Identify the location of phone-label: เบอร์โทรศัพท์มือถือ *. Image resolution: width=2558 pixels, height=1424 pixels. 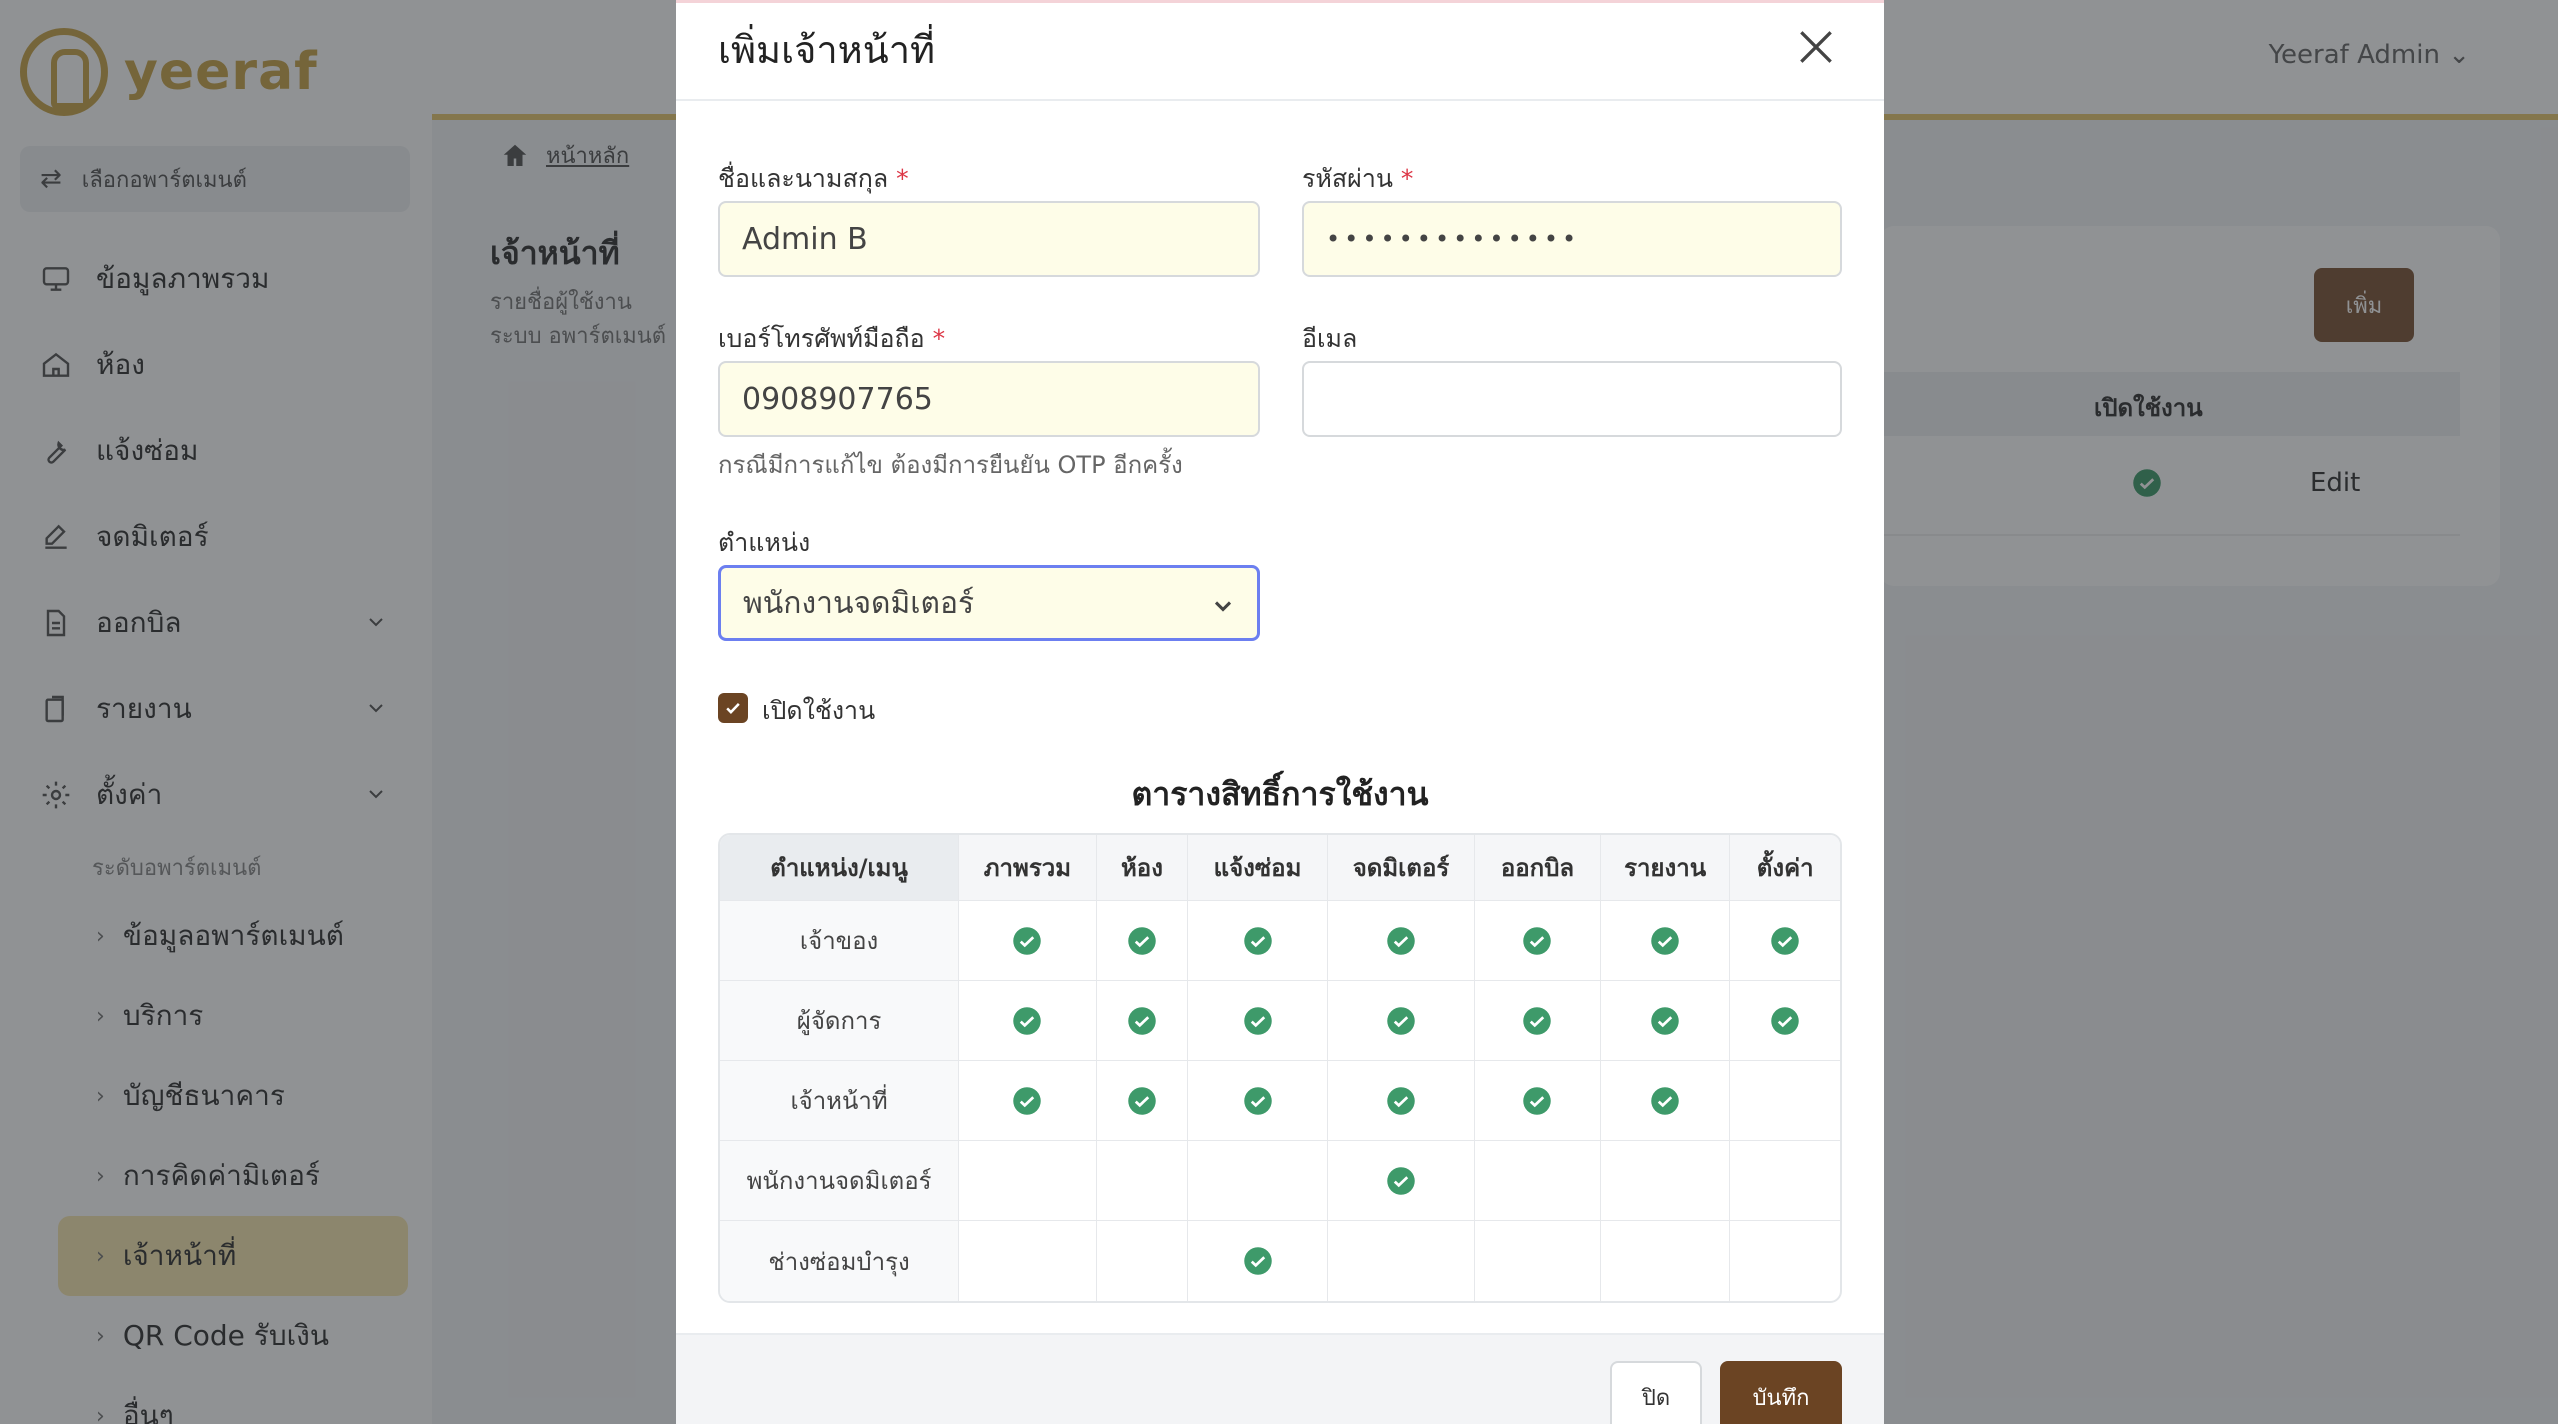
(831, 339).